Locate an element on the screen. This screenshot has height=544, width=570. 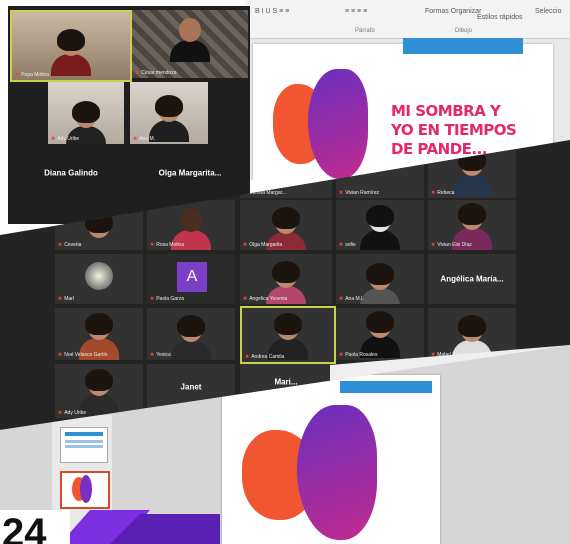
video-tile: ✖ Paola Rosales is located at coordinates (380, 334).